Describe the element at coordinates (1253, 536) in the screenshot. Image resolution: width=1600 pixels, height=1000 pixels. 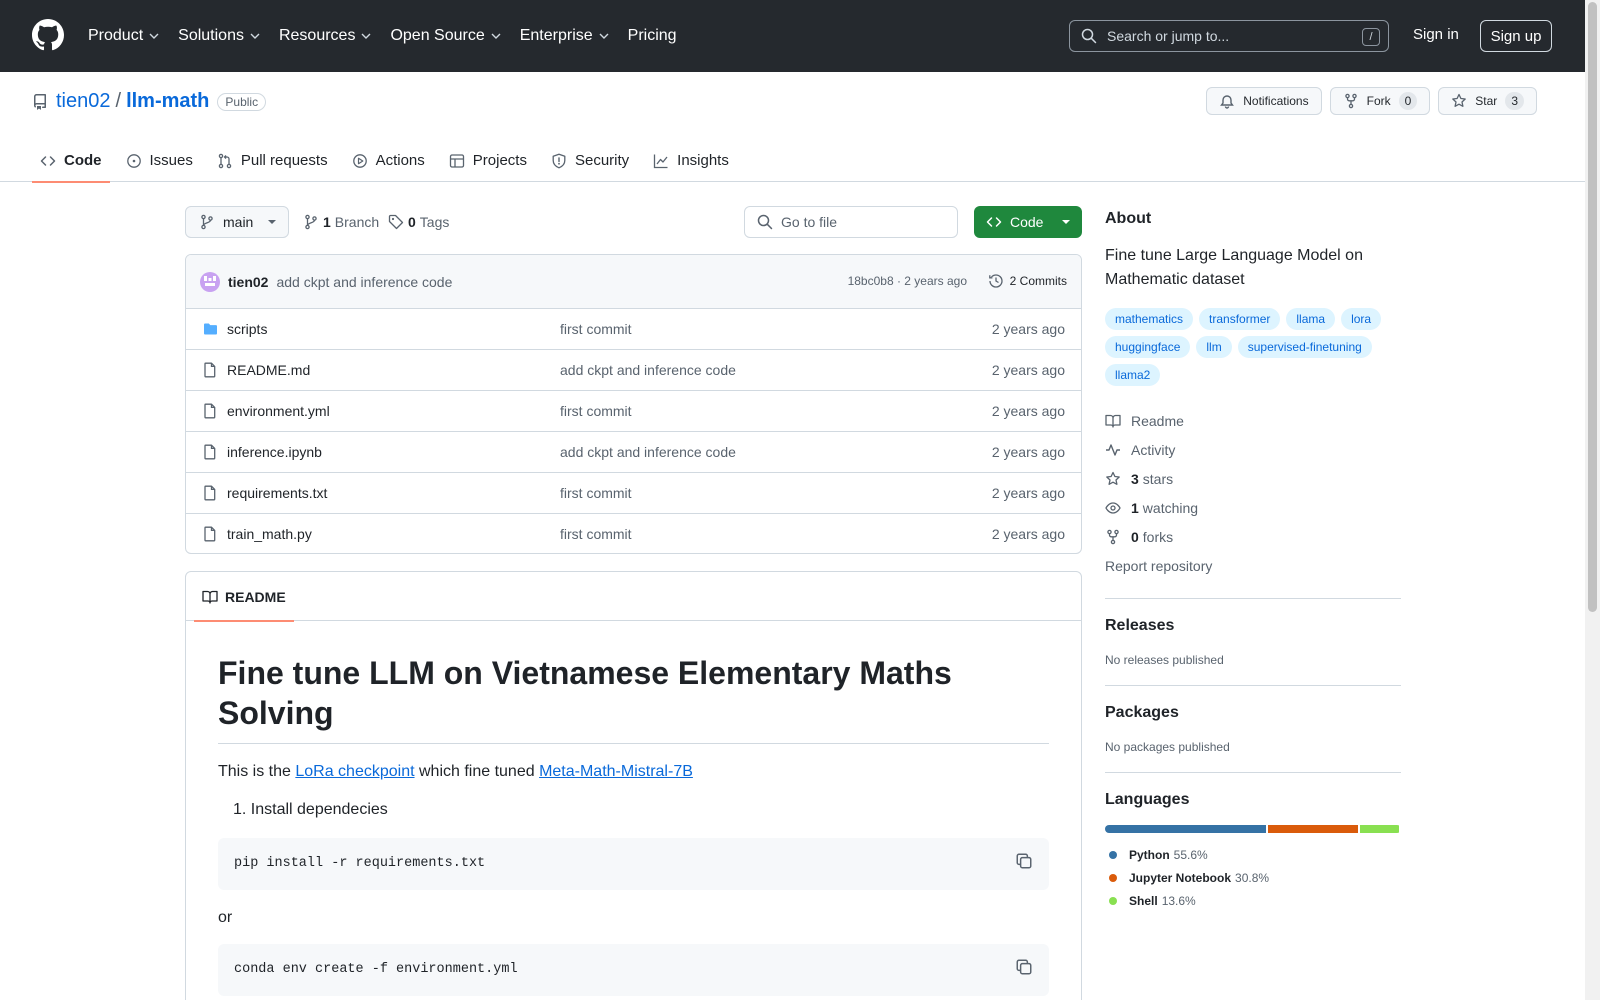
I see `forks-link: 0 forks` at that location.